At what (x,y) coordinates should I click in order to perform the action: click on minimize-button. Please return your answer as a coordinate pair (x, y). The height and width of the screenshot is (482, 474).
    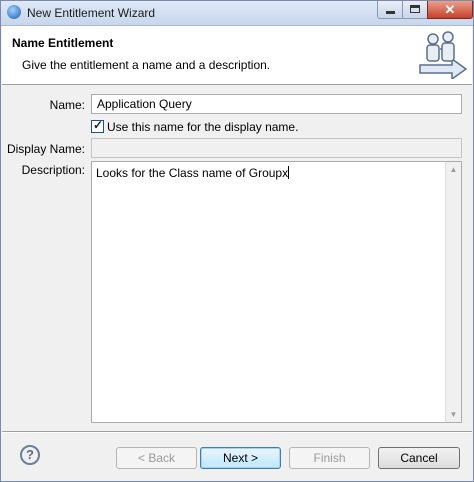
    Looking at the image, I should click on (390, 10).